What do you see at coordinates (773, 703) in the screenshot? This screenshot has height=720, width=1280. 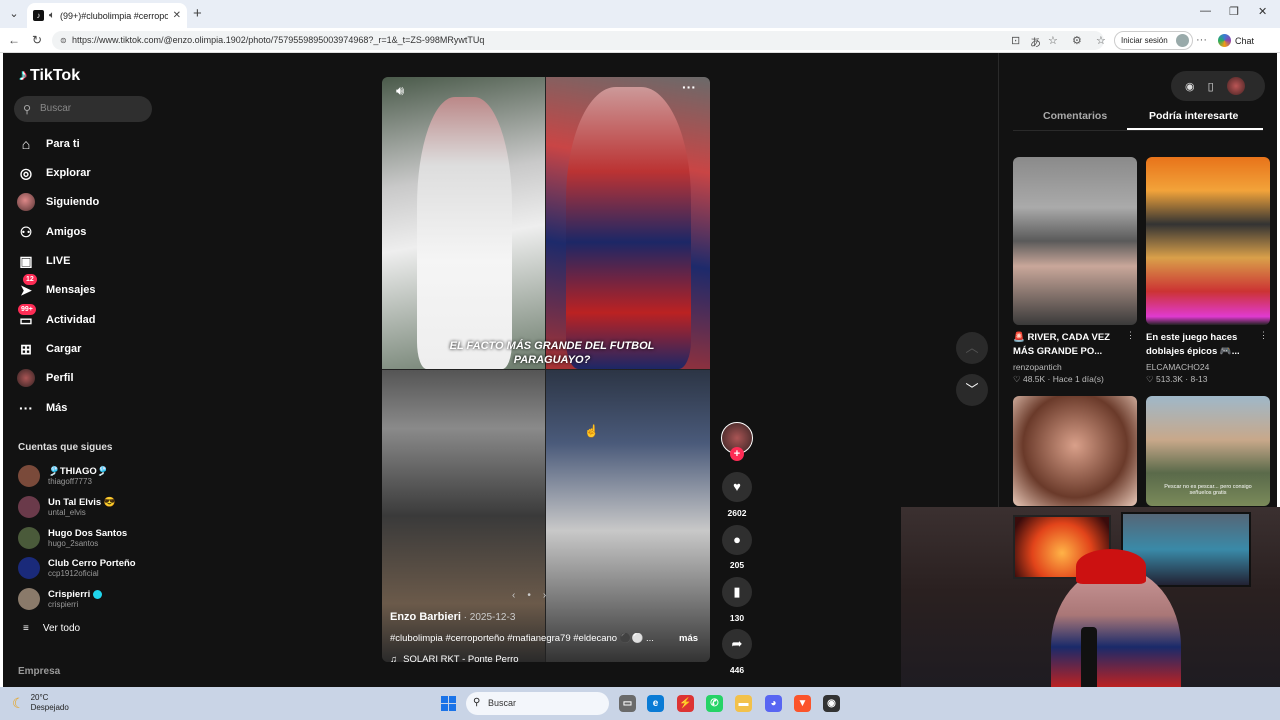 I see `discord-icon: ◕` at bounding box center [773, 703].